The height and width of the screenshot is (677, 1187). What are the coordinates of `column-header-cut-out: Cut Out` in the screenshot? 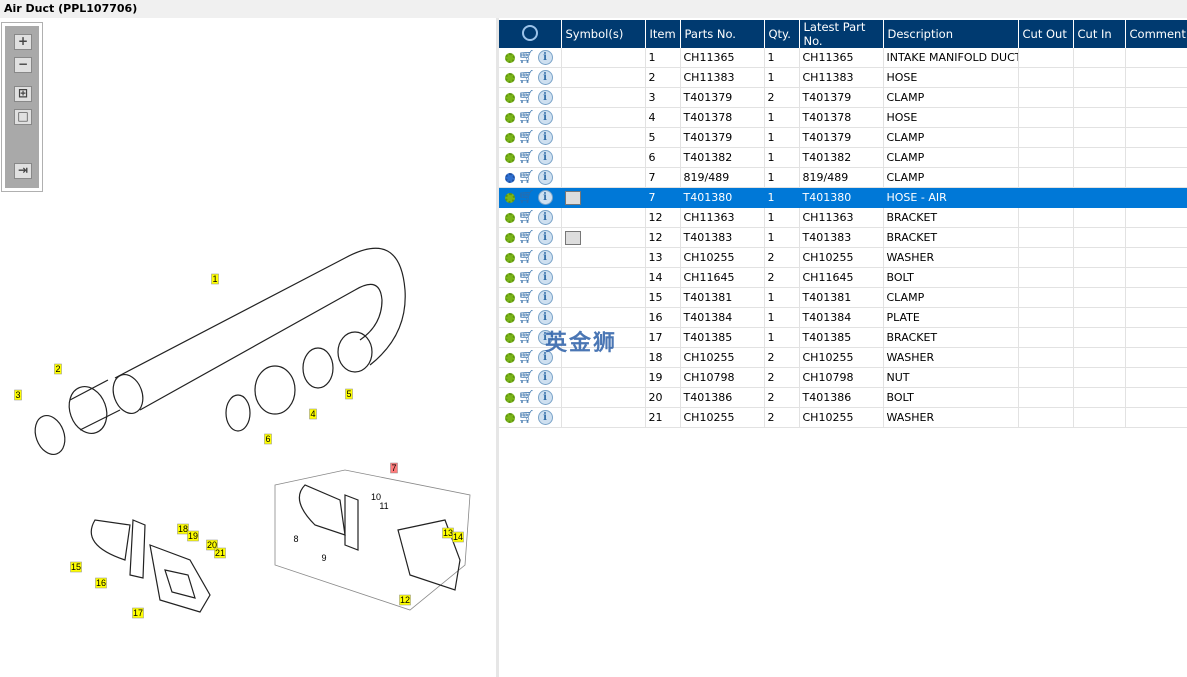 It's located at (1046, 34).